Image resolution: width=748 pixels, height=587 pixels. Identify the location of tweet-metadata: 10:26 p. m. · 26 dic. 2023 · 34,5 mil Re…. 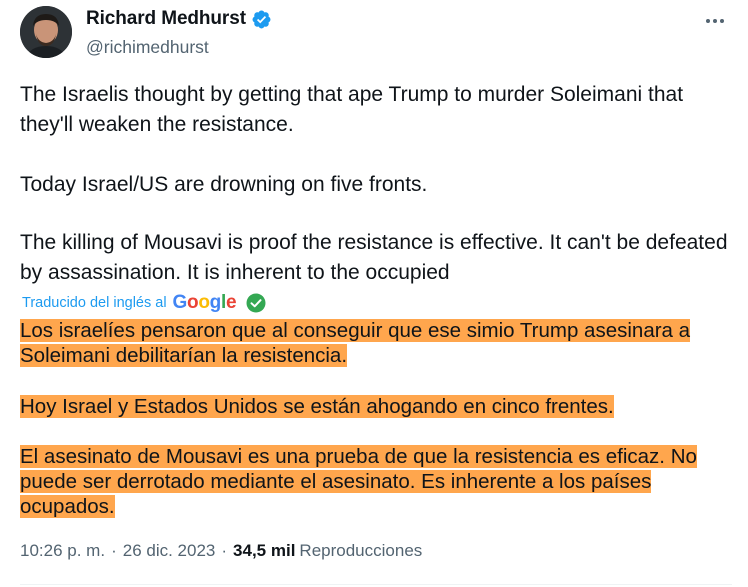
(221, 551).